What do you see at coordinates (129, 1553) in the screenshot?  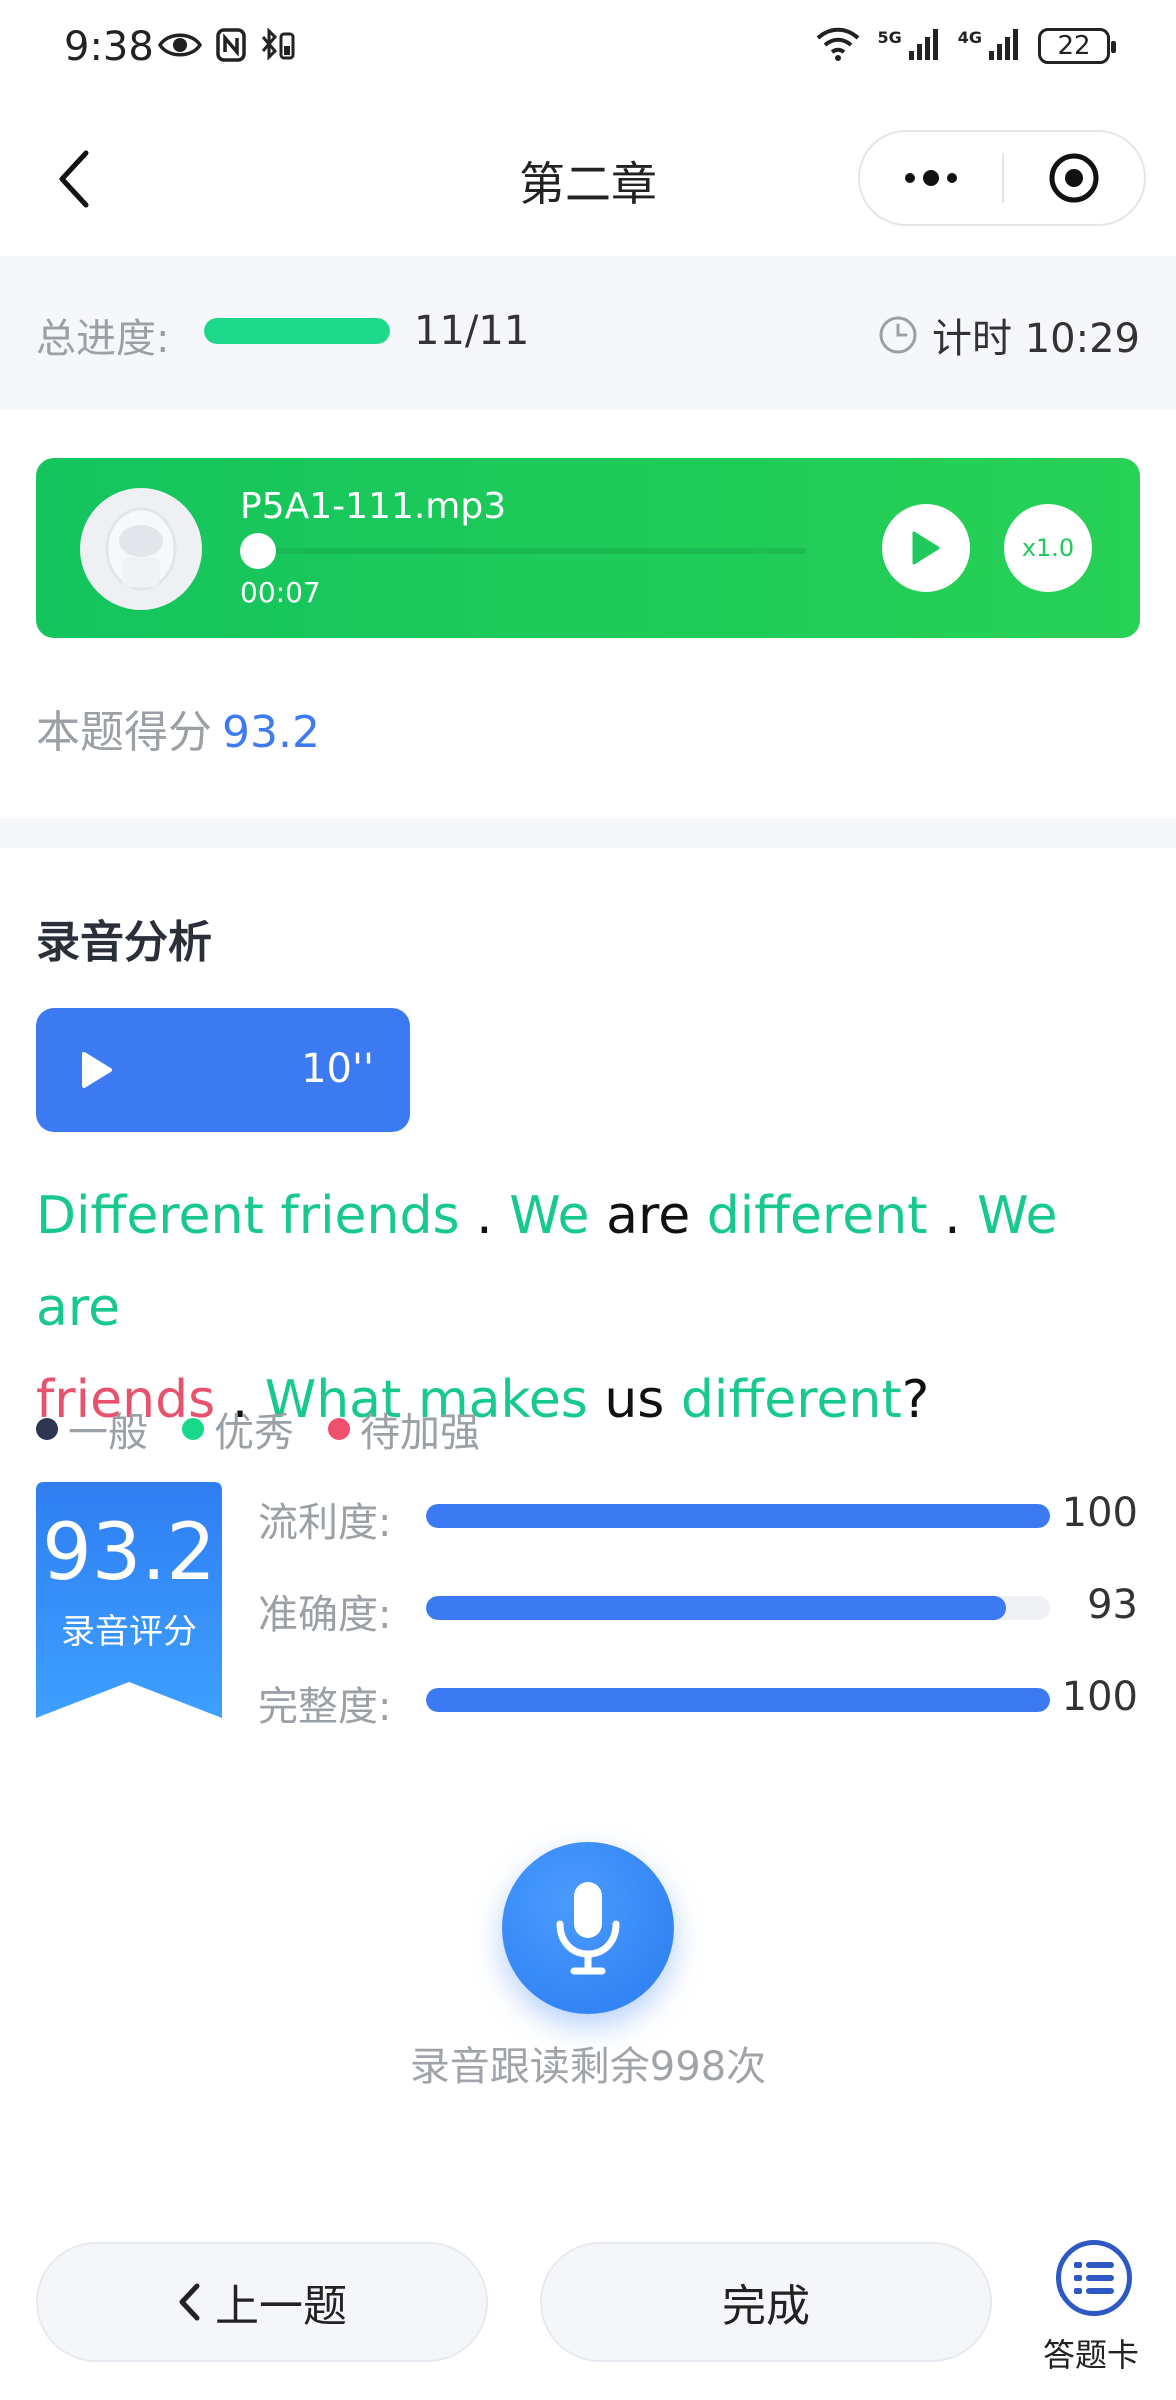 I see `recording-score-value: 93.2` at bounding box center [129, 1553].